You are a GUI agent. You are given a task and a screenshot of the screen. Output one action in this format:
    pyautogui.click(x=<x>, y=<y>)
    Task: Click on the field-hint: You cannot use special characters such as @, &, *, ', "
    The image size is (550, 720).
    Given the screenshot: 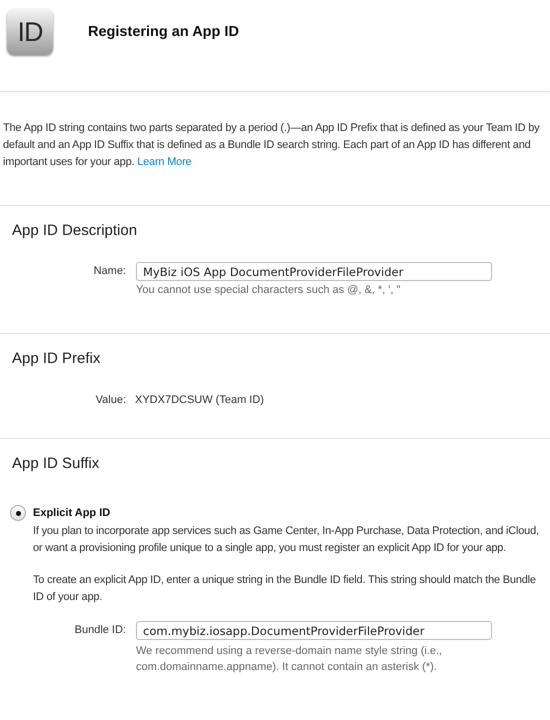 What is the action you would take?
    pyautogui.click(x=269, y=290)
    